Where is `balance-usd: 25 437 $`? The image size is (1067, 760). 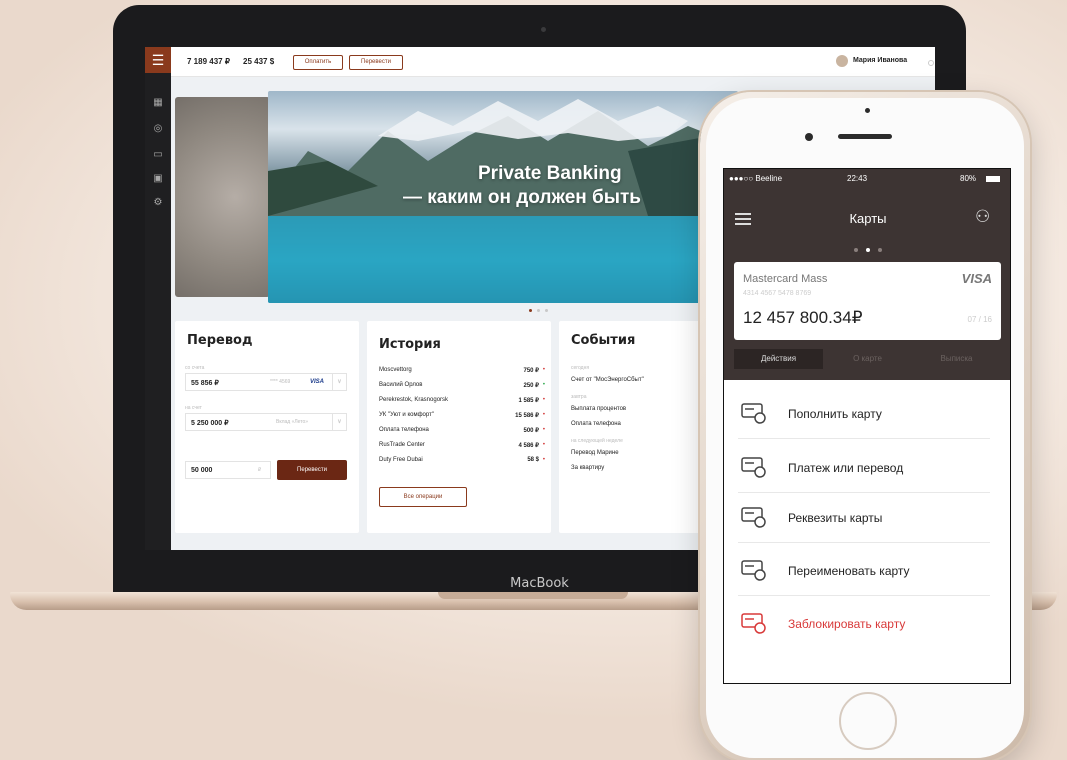
balance-usd: 25 437 $ is located at coordinates (259, 61).